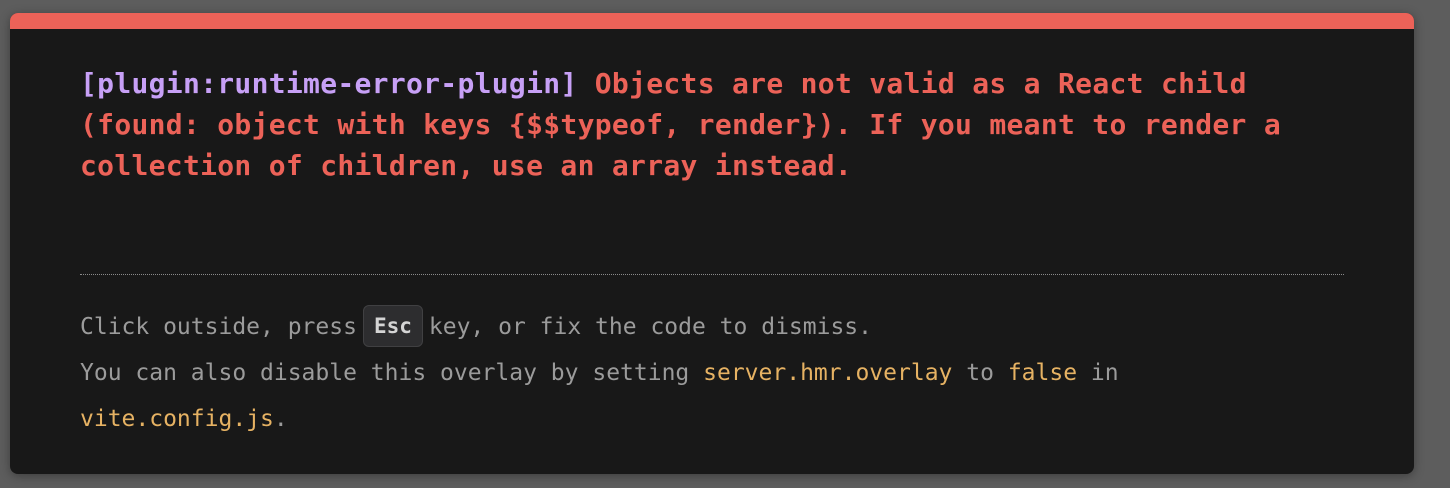 The height and width of the screenshot is (488, 1450). What do you see at coordinates (329, 83) in the screenshot?
I see `plugin-label: [plugin:runtime-error-plugin]` at bounding box center [329, 83].